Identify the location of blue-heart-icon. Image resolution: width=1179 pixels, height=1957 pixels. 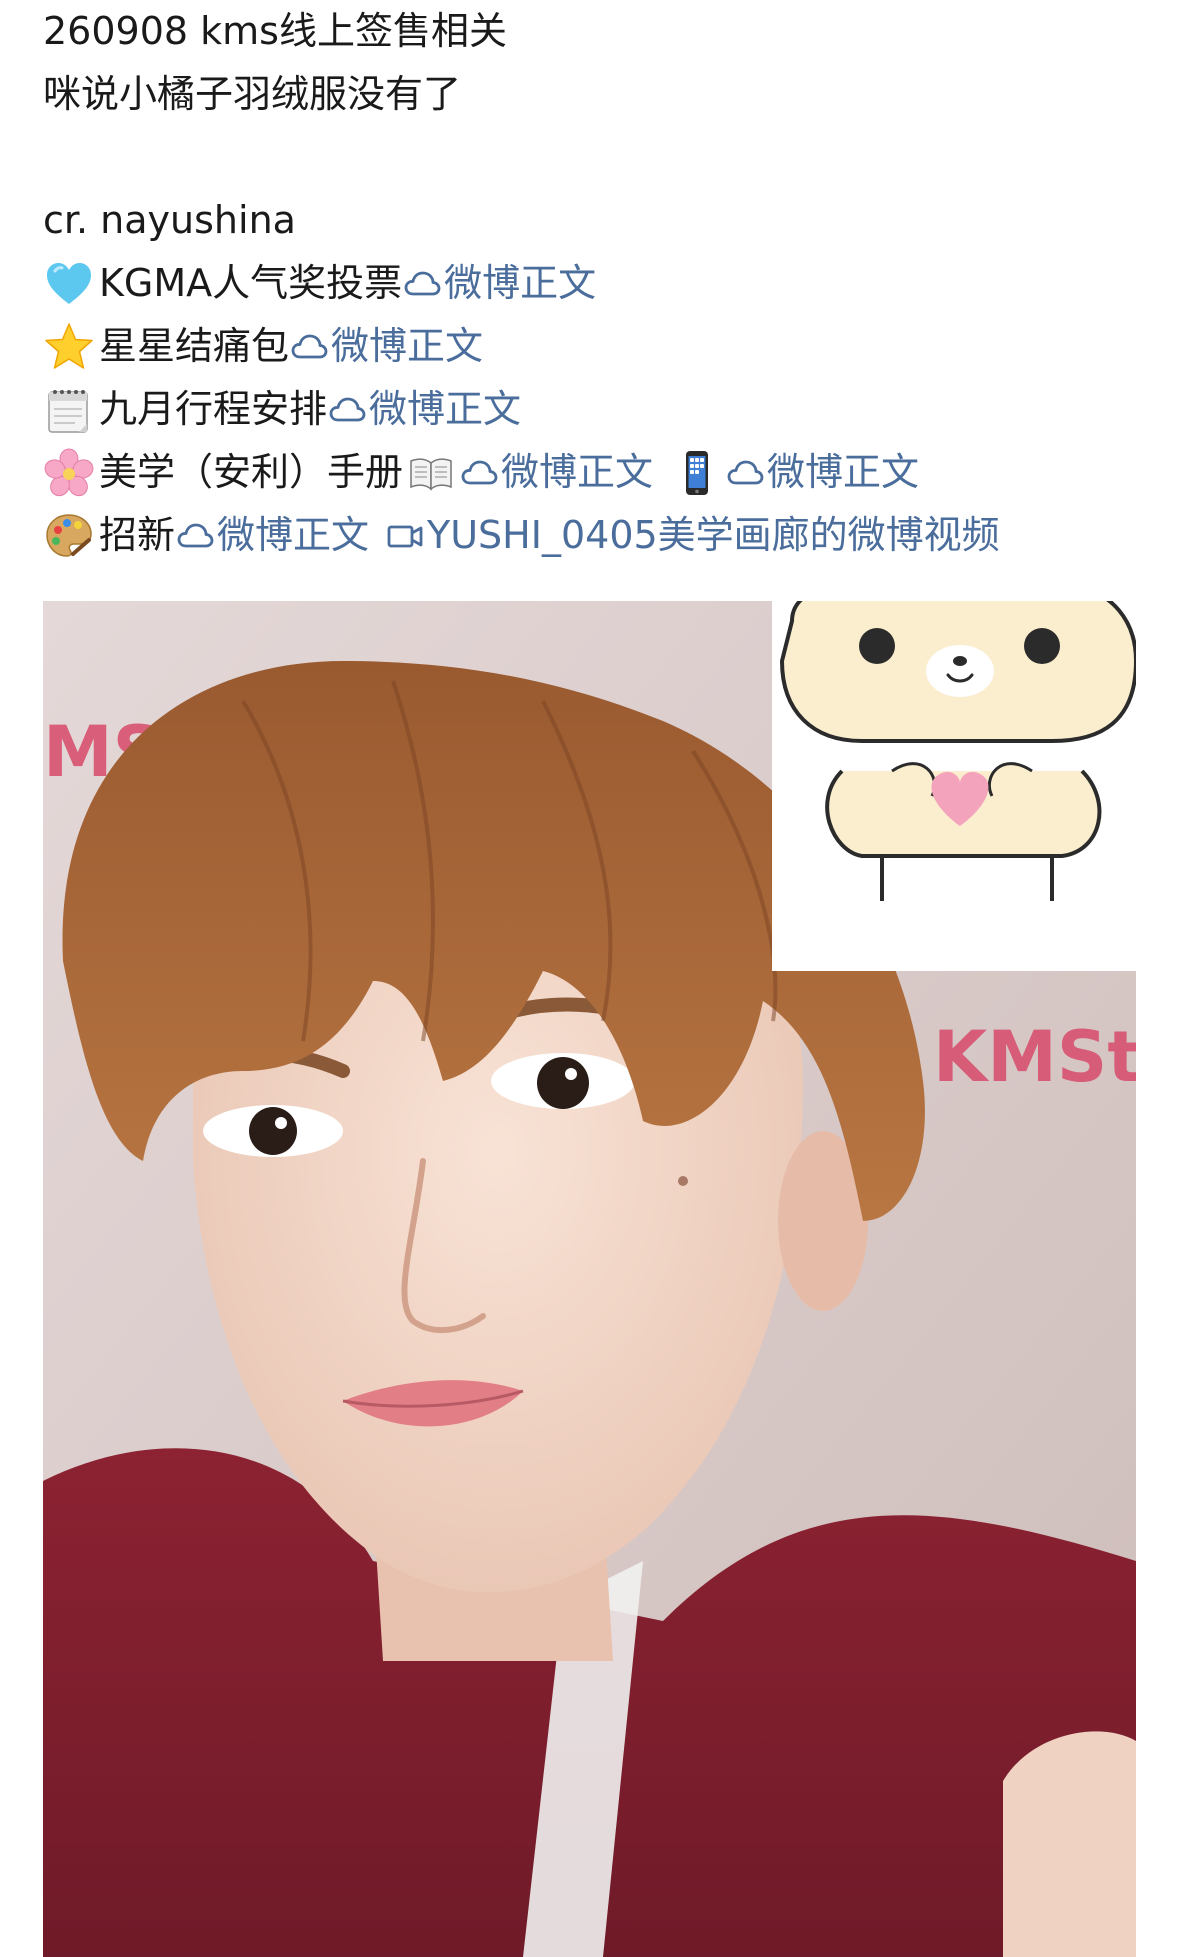
(69, 284).